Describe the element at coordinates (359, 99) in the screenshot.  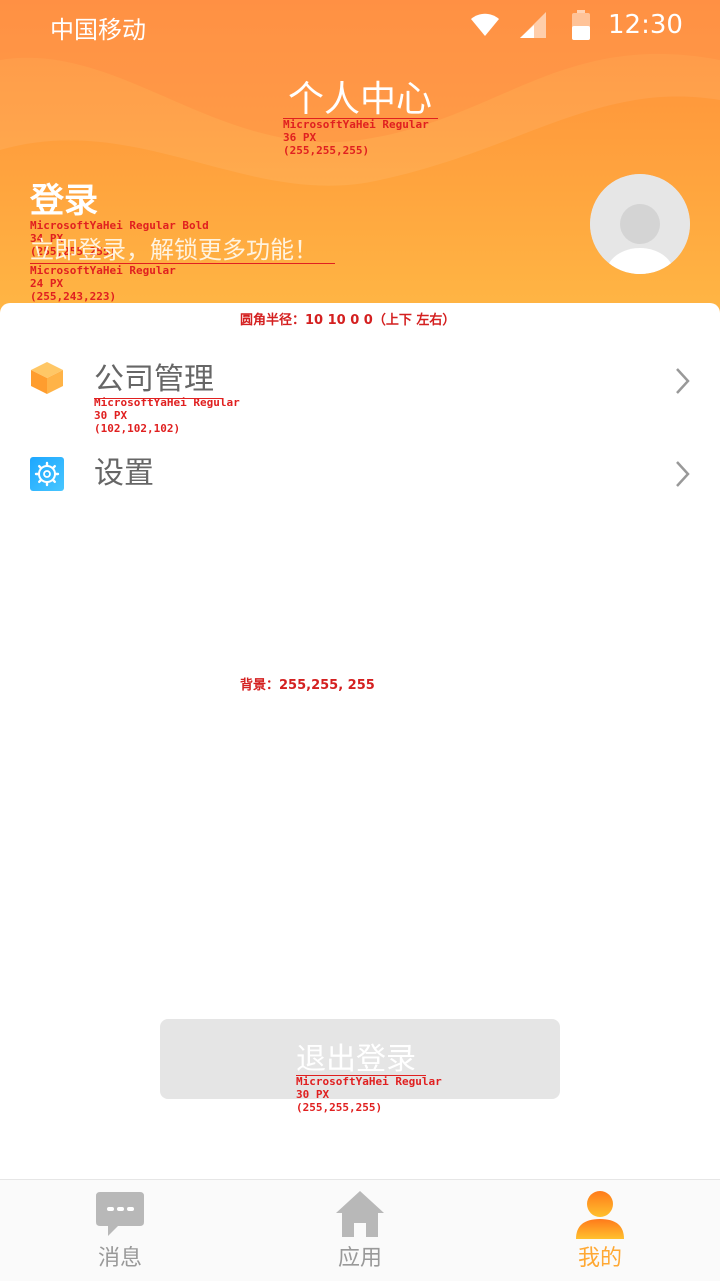
I see `page-title: 个人中心` at that location.